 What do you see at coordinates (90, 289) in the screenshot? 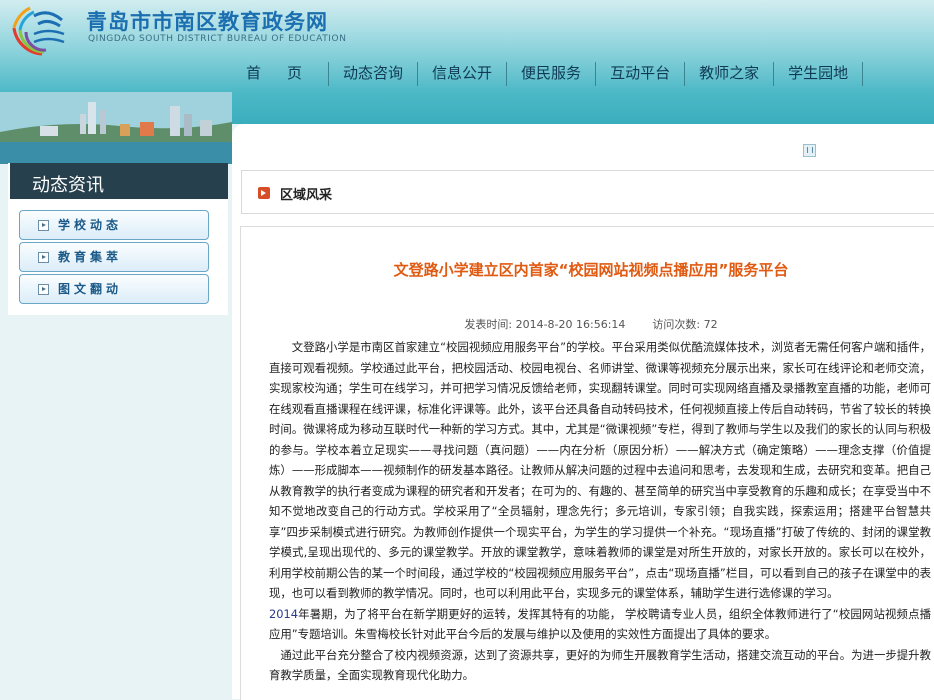
I see `sidebar-item-label: 图文翻动` at bounding box center [90, 289].